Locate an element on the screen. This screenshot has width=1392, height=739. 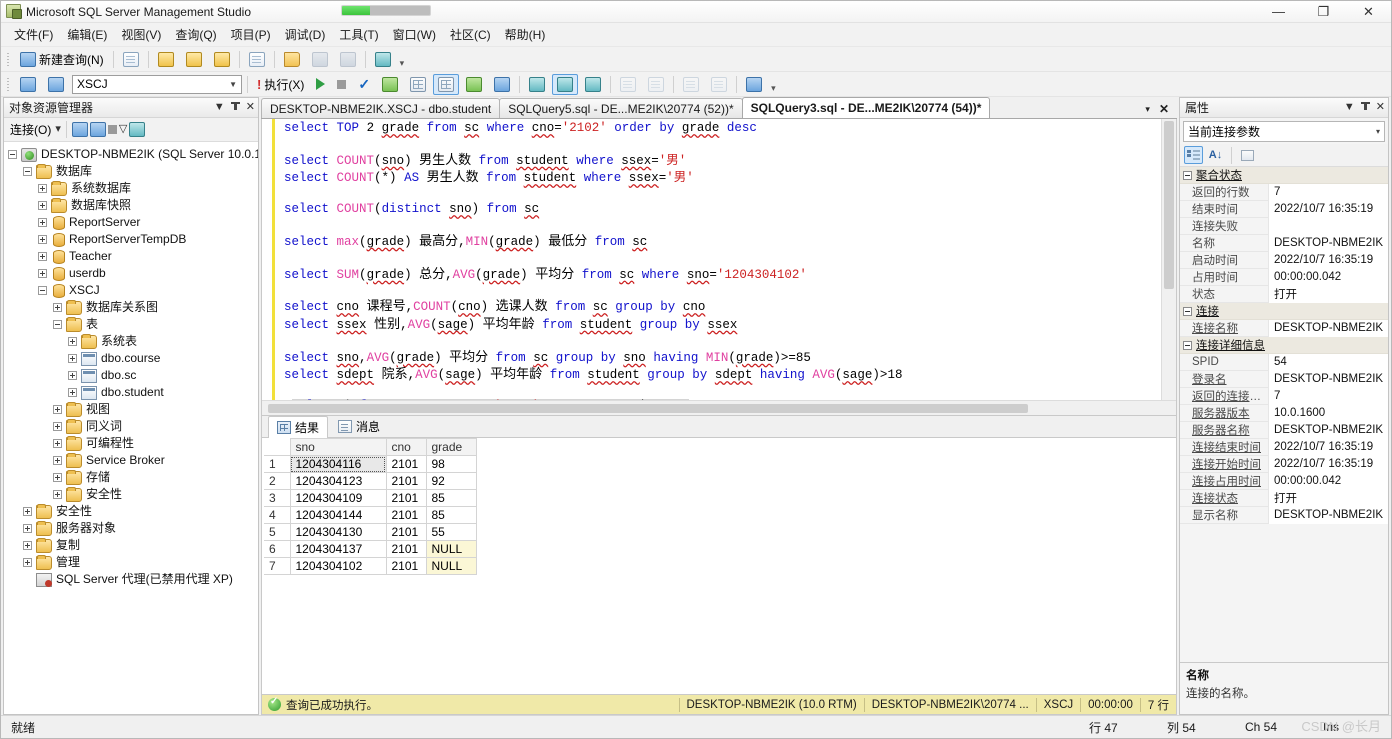
editor-vertical-scrollbar is located at coordinates (1168, 259).